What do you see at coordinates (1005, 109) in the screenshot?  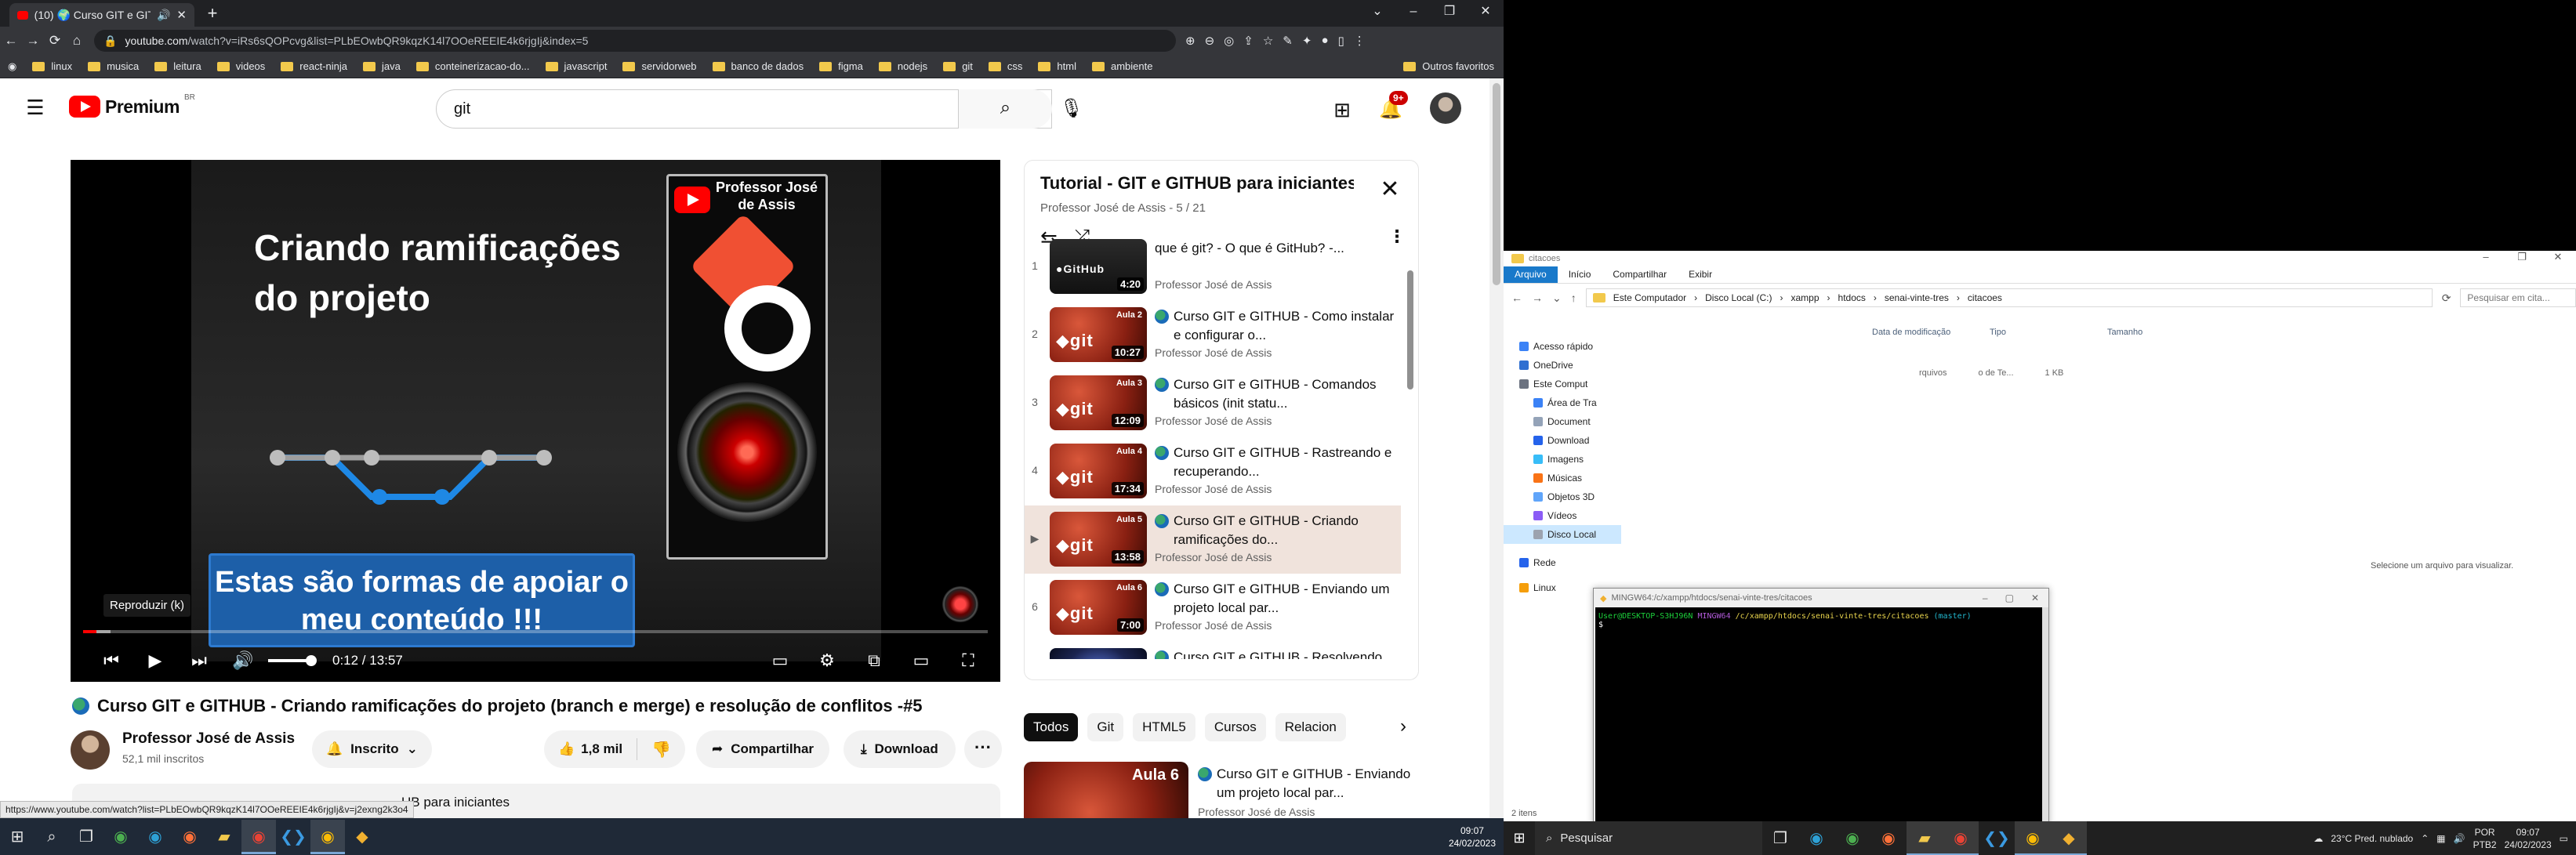 I see `search-button: ⌕` at bounding box center [1005, 109].